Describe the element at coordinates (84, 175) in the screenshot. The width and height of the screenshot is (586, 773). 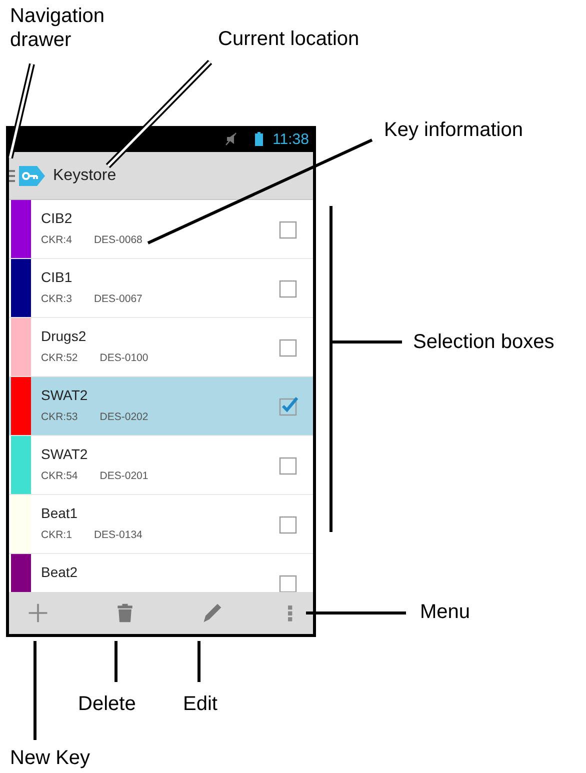
I see `screen-title: Keystore` at that location.